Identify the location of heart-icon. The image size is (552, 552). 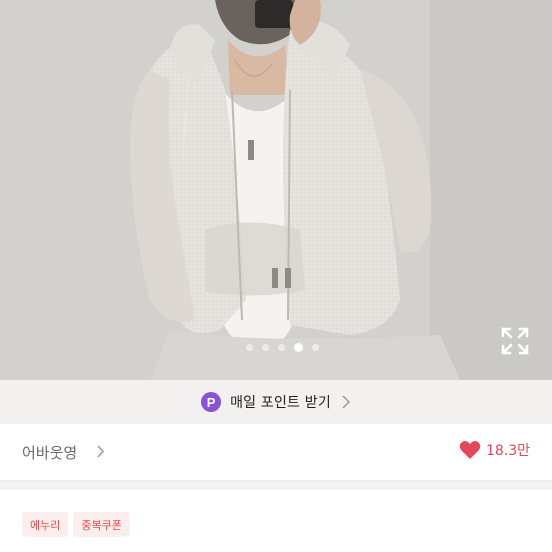
(470, 450).